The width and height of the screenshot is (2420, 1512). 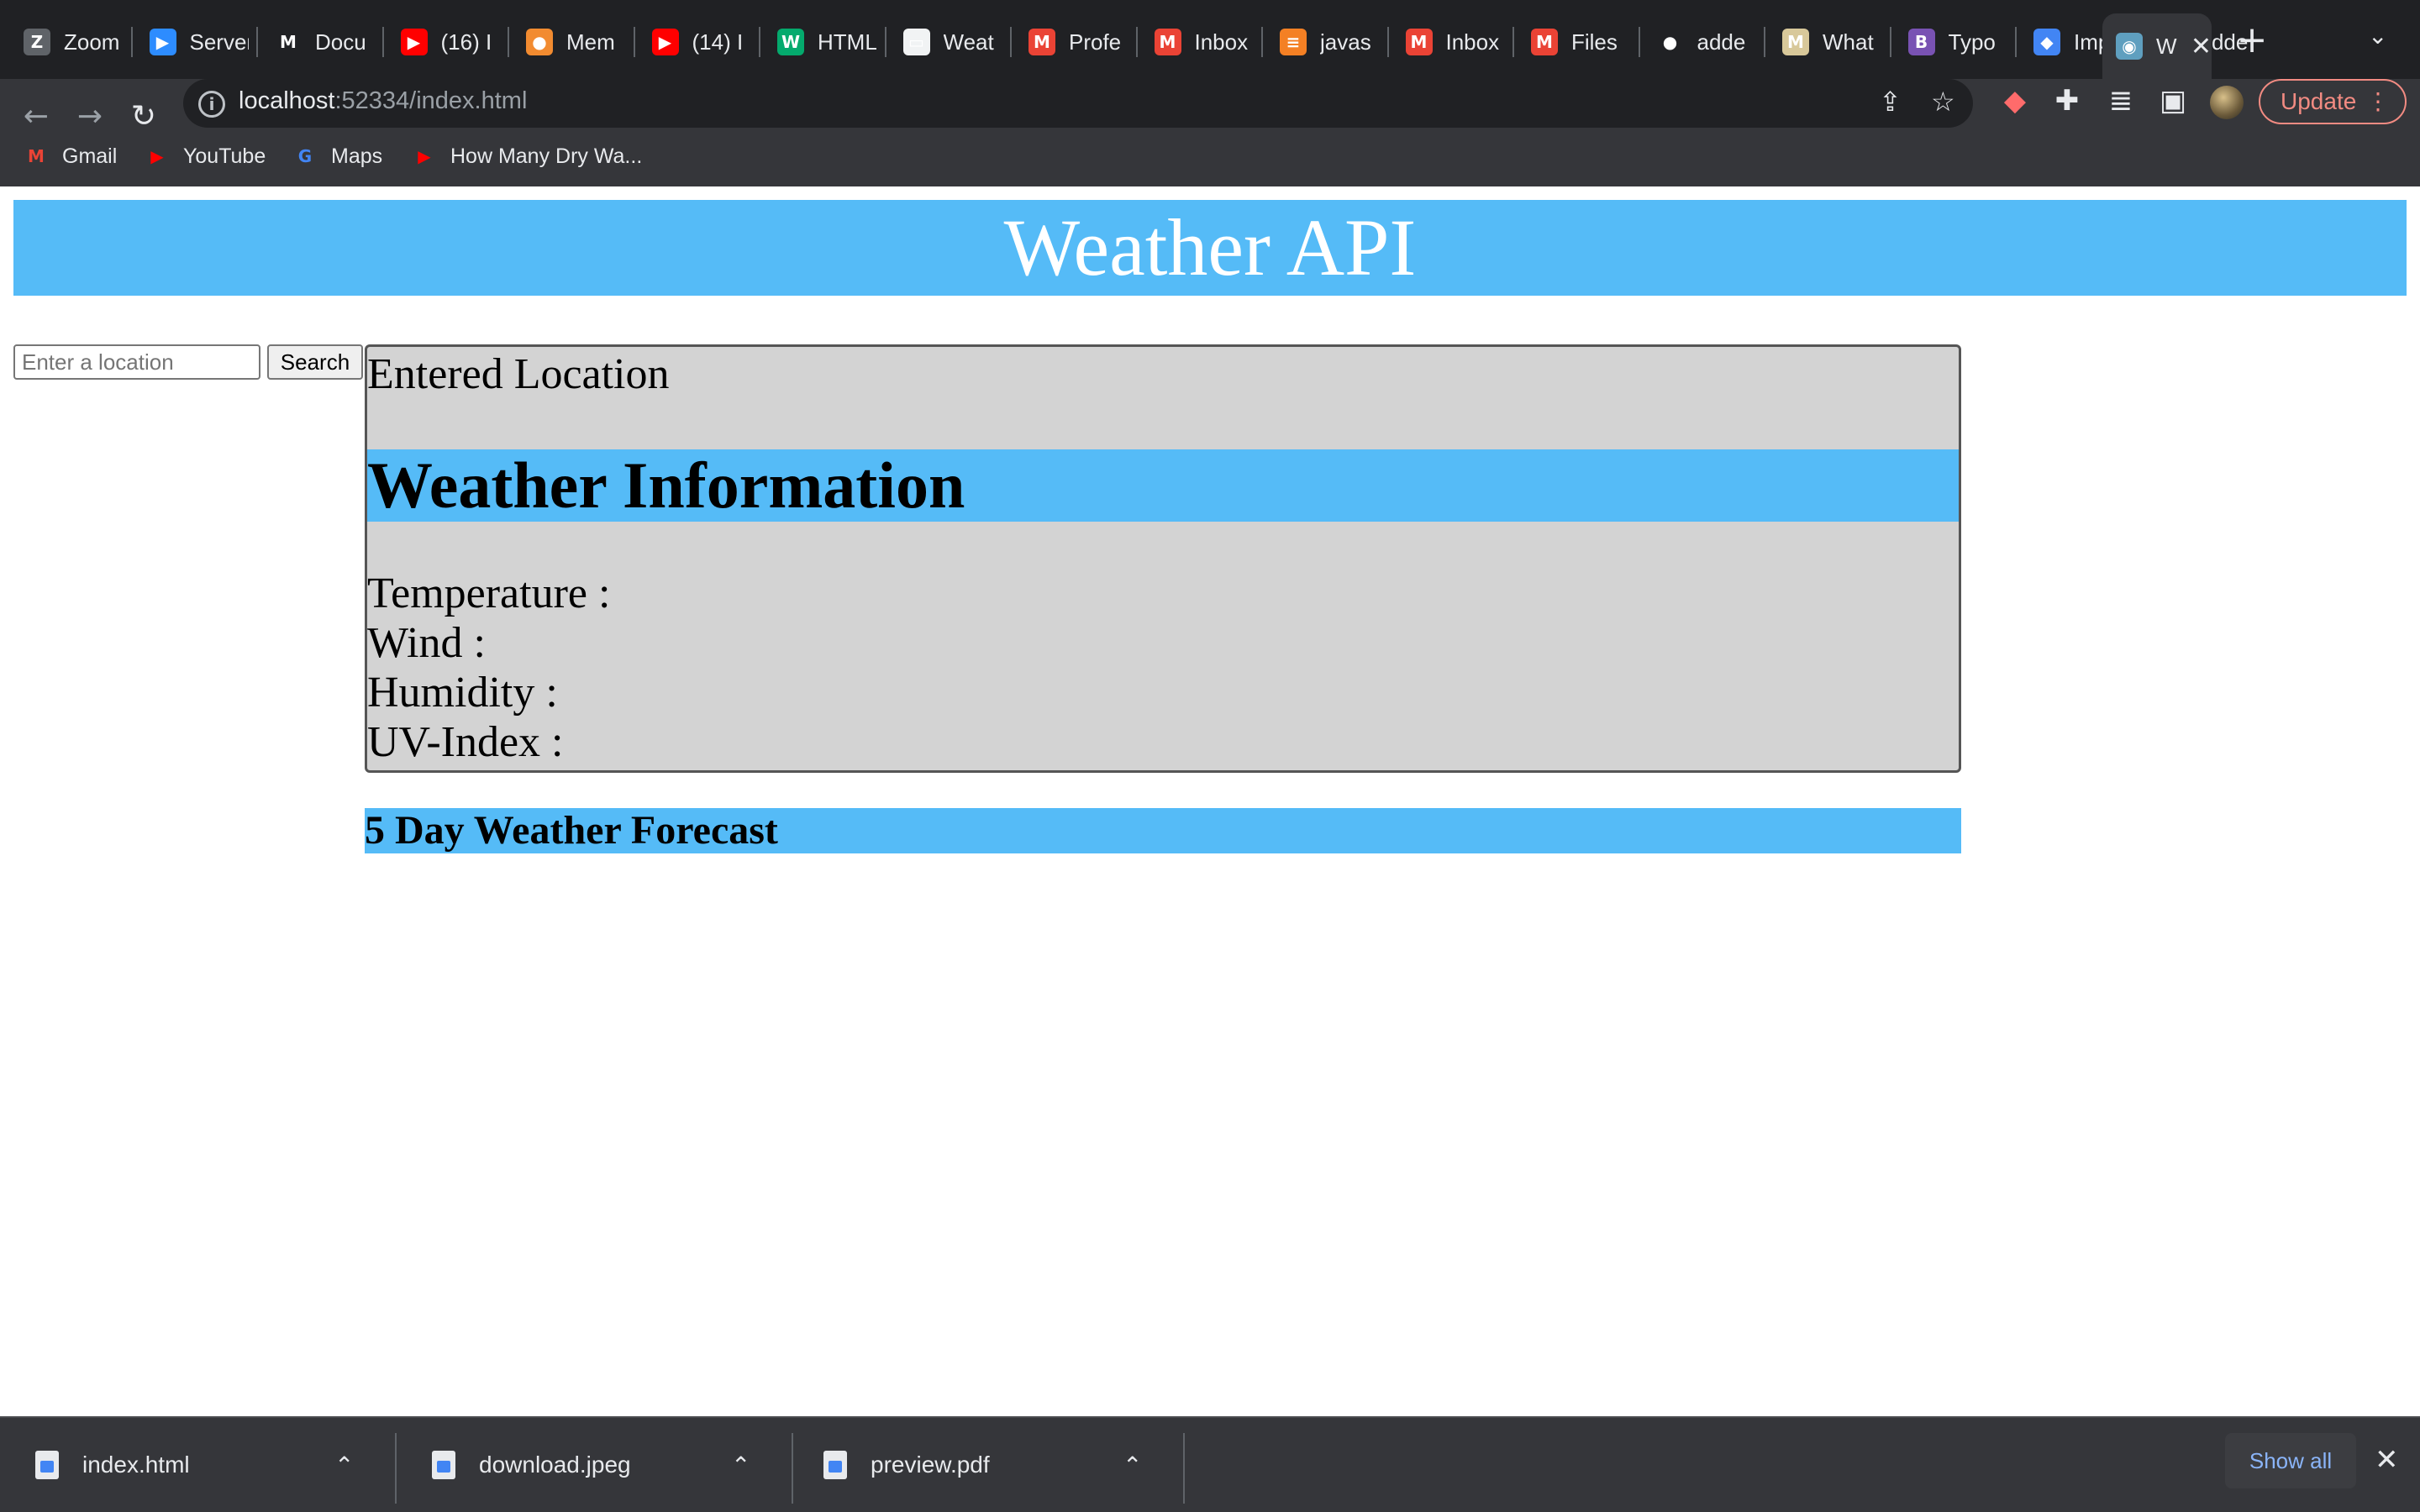 What do you see at coordinates (2290, 1460) in the screenshot?
I see `show-all-button: Show all` at bounding box center [2290, 1460].